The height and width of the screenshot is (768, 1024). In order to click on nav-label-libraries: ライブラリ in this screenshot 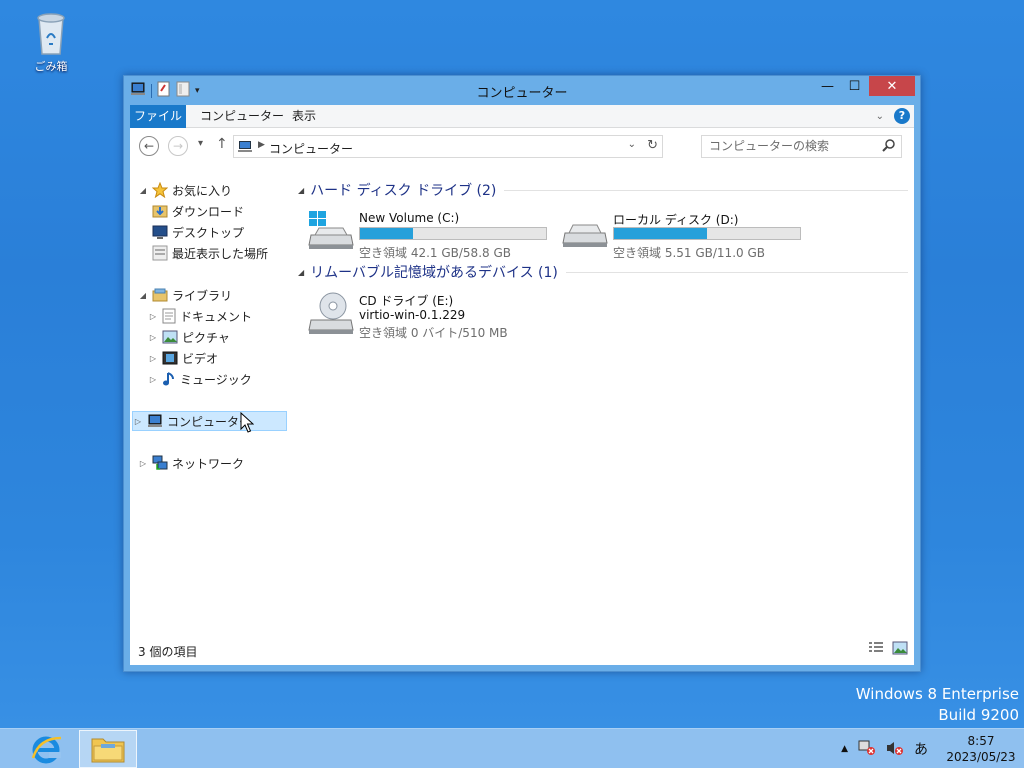, I will do `click(202, 295)`.